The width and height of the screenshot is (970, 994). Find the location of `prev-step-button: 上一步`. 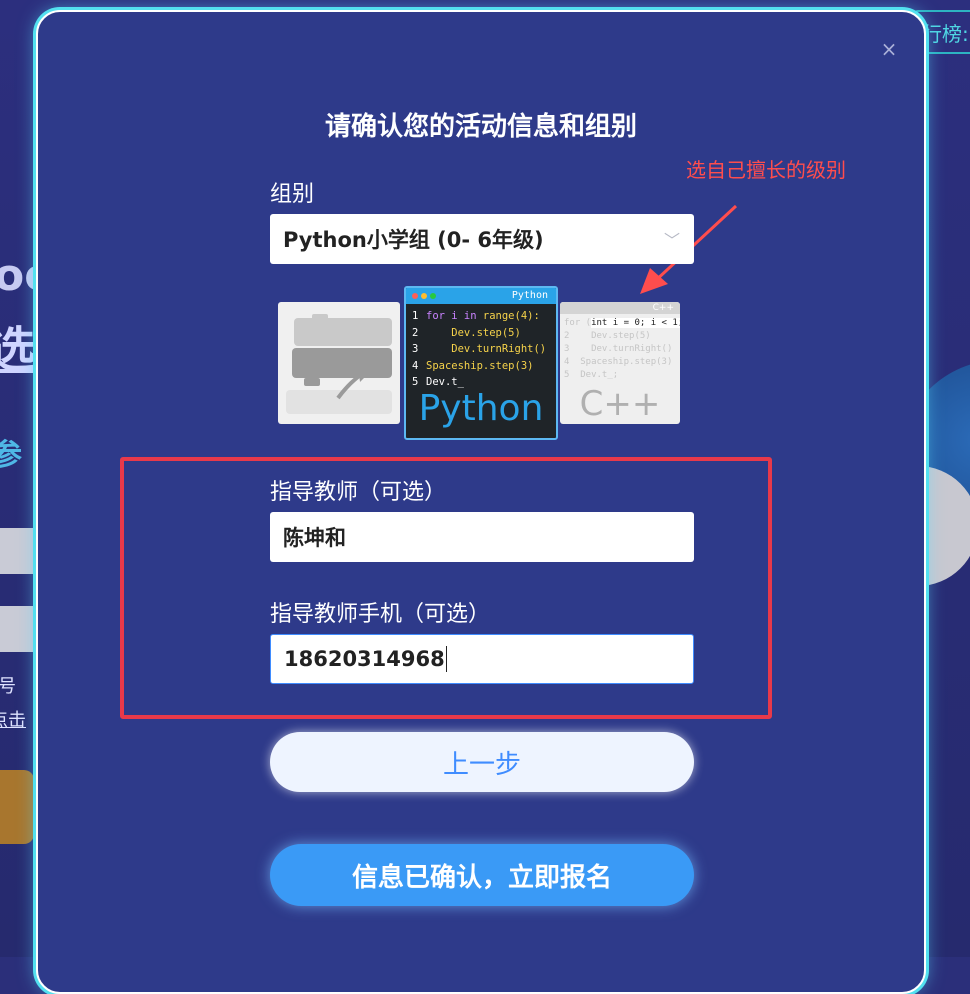

prev-step-button: 上一步 is located at coordinates (482, 762).